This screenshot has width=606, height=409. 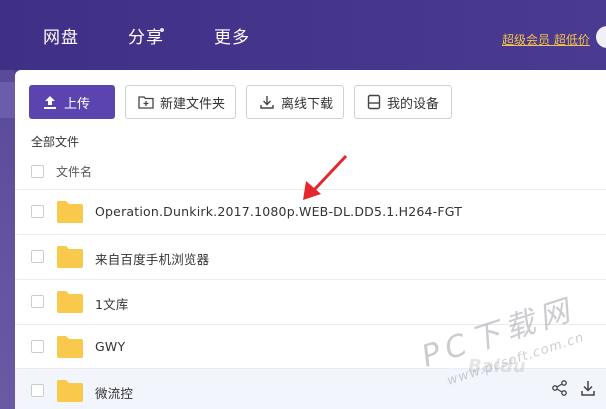 I want to click on avatar, so click(x=601, y=37).